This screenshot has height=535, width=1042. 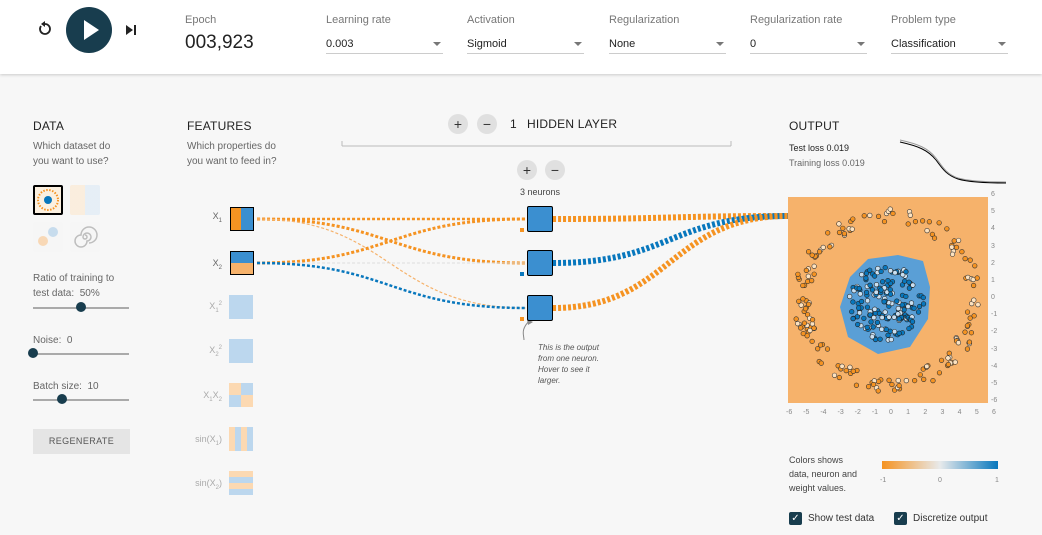 I want to click on y-axis-tick: -6, so click(x=994, y=400).